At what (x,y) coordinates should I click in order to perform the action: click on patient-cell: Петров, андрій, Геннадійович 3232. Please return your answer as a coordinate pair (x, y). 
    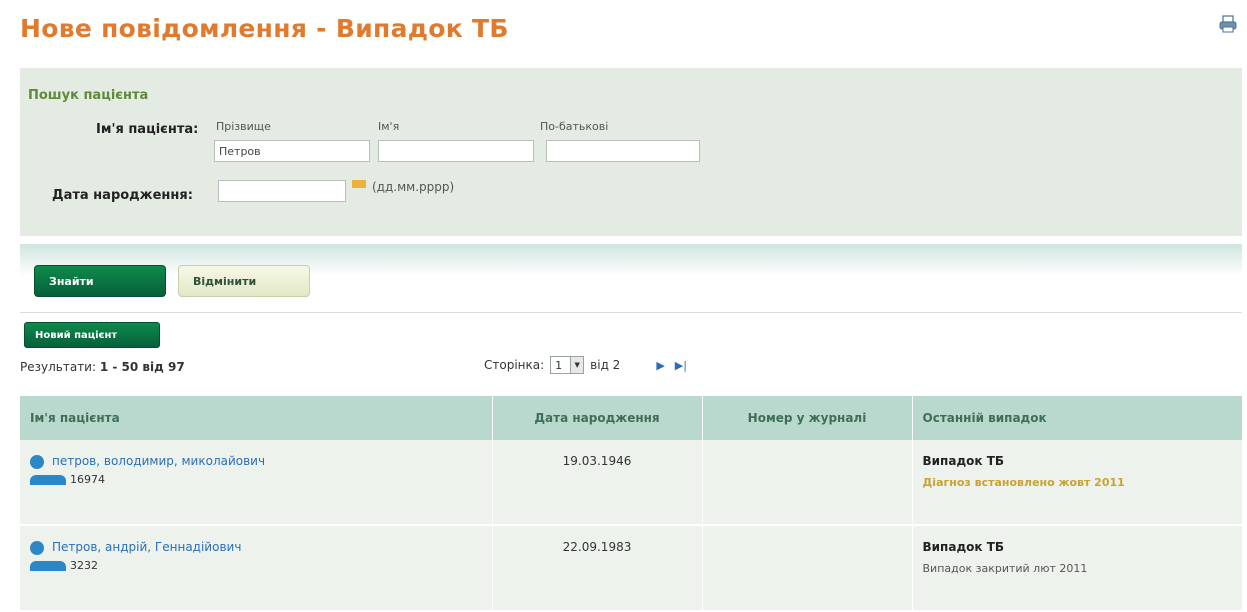
    Looking at the image, I should click on (256, 568).